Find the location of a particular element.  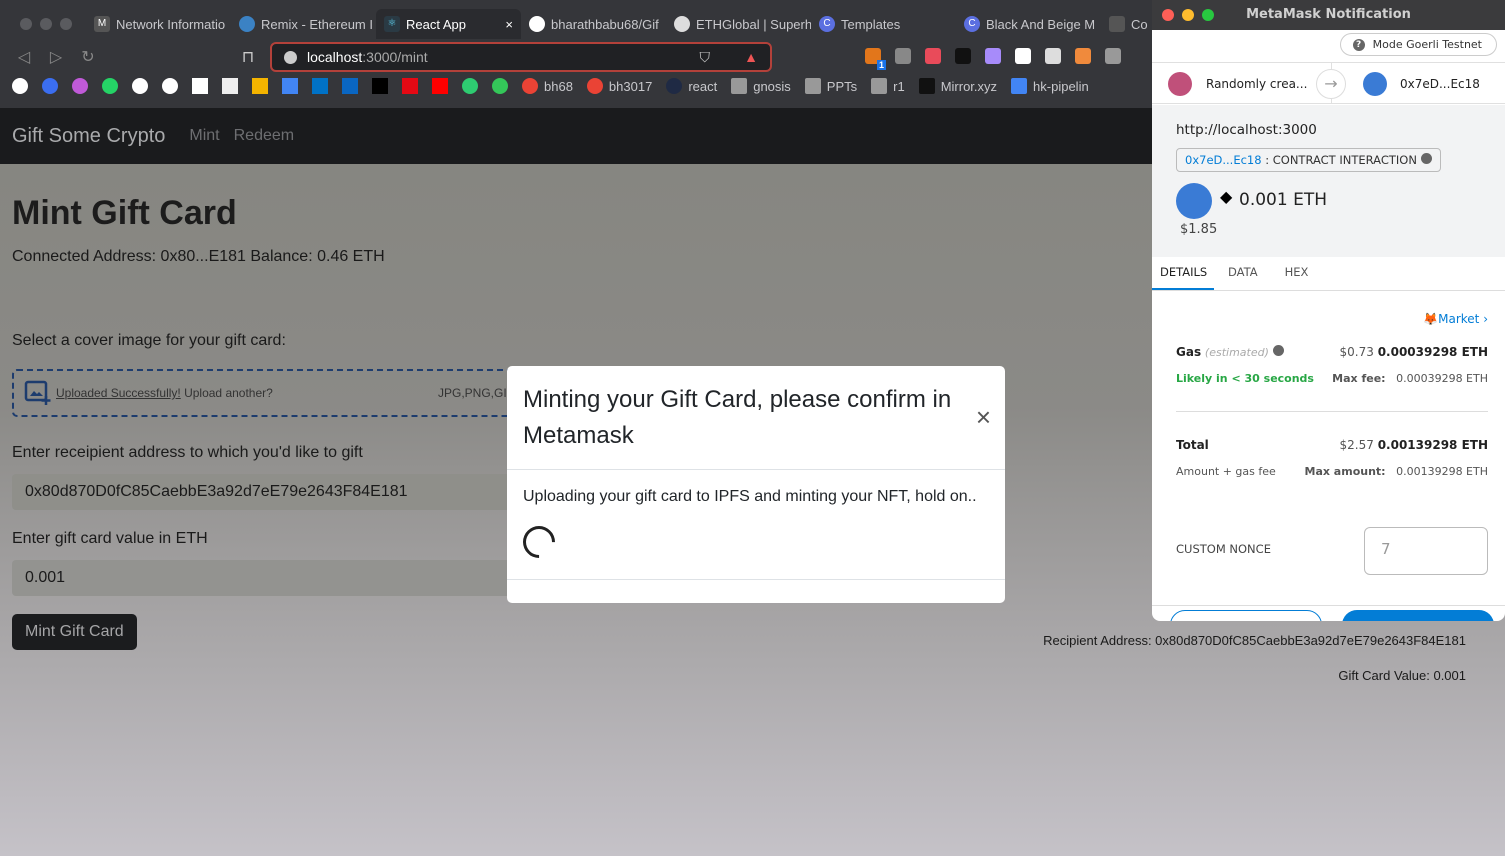

xe-icon is located at coordinates (230, 86).